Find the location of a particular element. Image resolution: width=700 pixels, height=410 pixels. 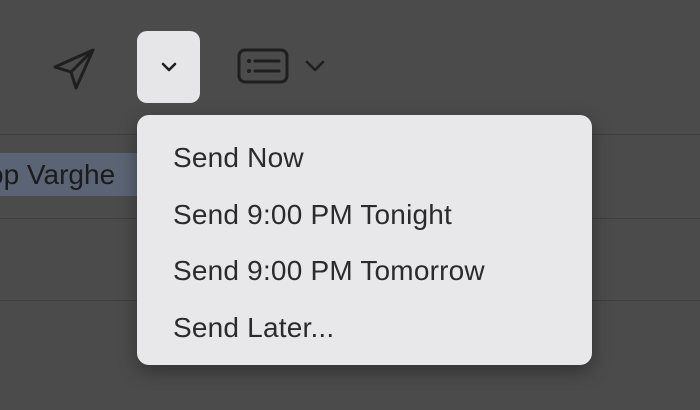

send-button is located at coordinates (74, 68).